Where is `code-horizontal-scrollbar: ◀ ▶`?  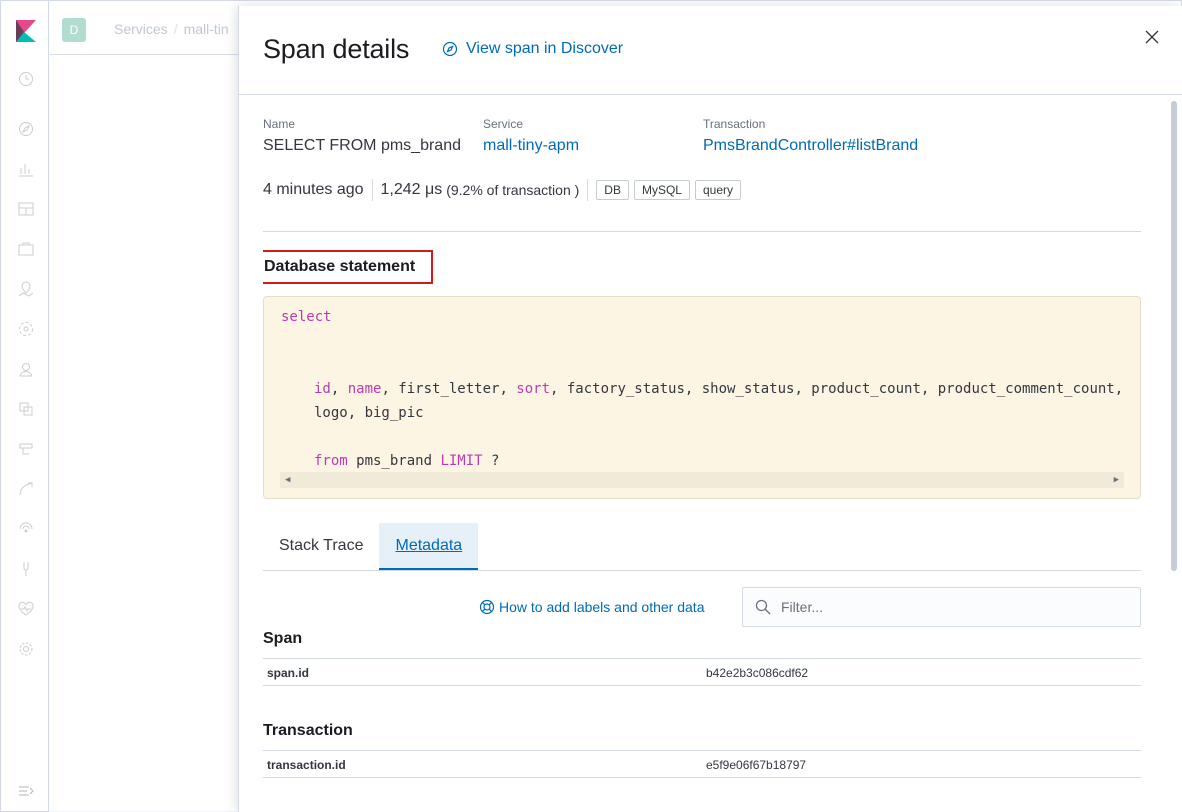 code-horizontal-scrollbar: ◀ ▶ is located at coordinates (702, 480).